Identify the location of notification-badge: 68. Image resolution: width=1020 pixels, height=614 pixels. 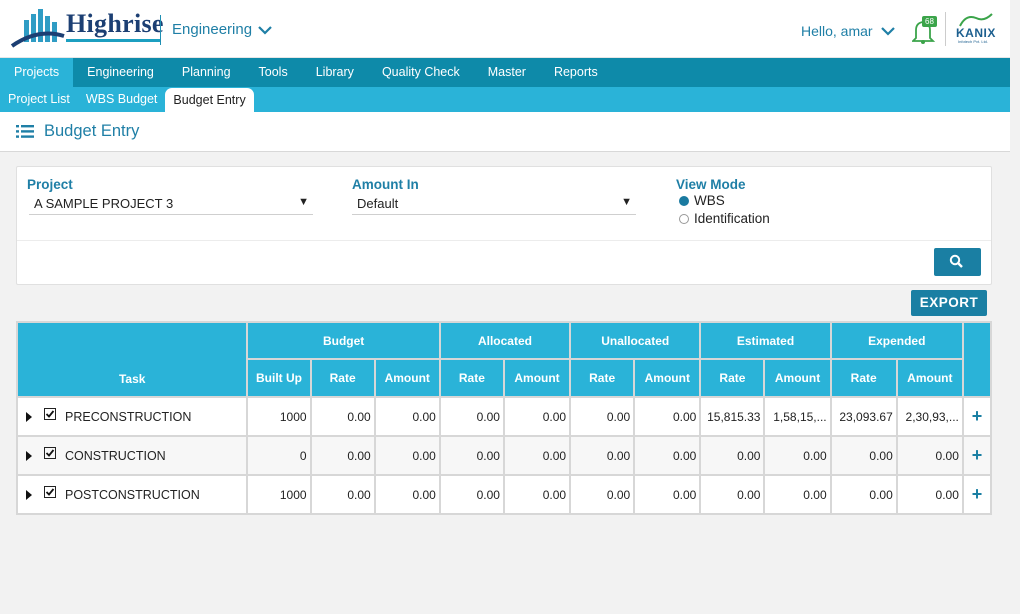
(929, 21).